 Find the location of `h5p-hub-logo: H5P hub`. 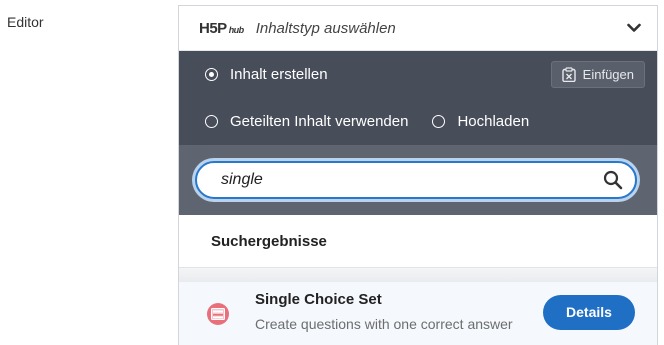

h5p-hub-logo: H5P hub is located at coordinates (221, 28).